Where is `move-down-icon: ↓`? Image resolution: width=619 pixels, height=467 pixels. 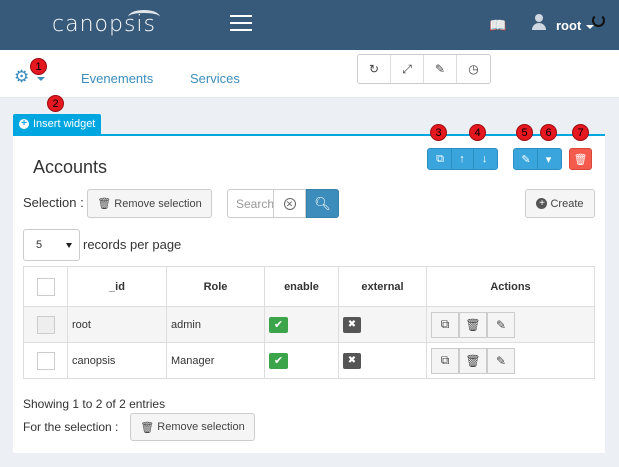 move-down-icon: ↓ is located at coordinates (485, 159).